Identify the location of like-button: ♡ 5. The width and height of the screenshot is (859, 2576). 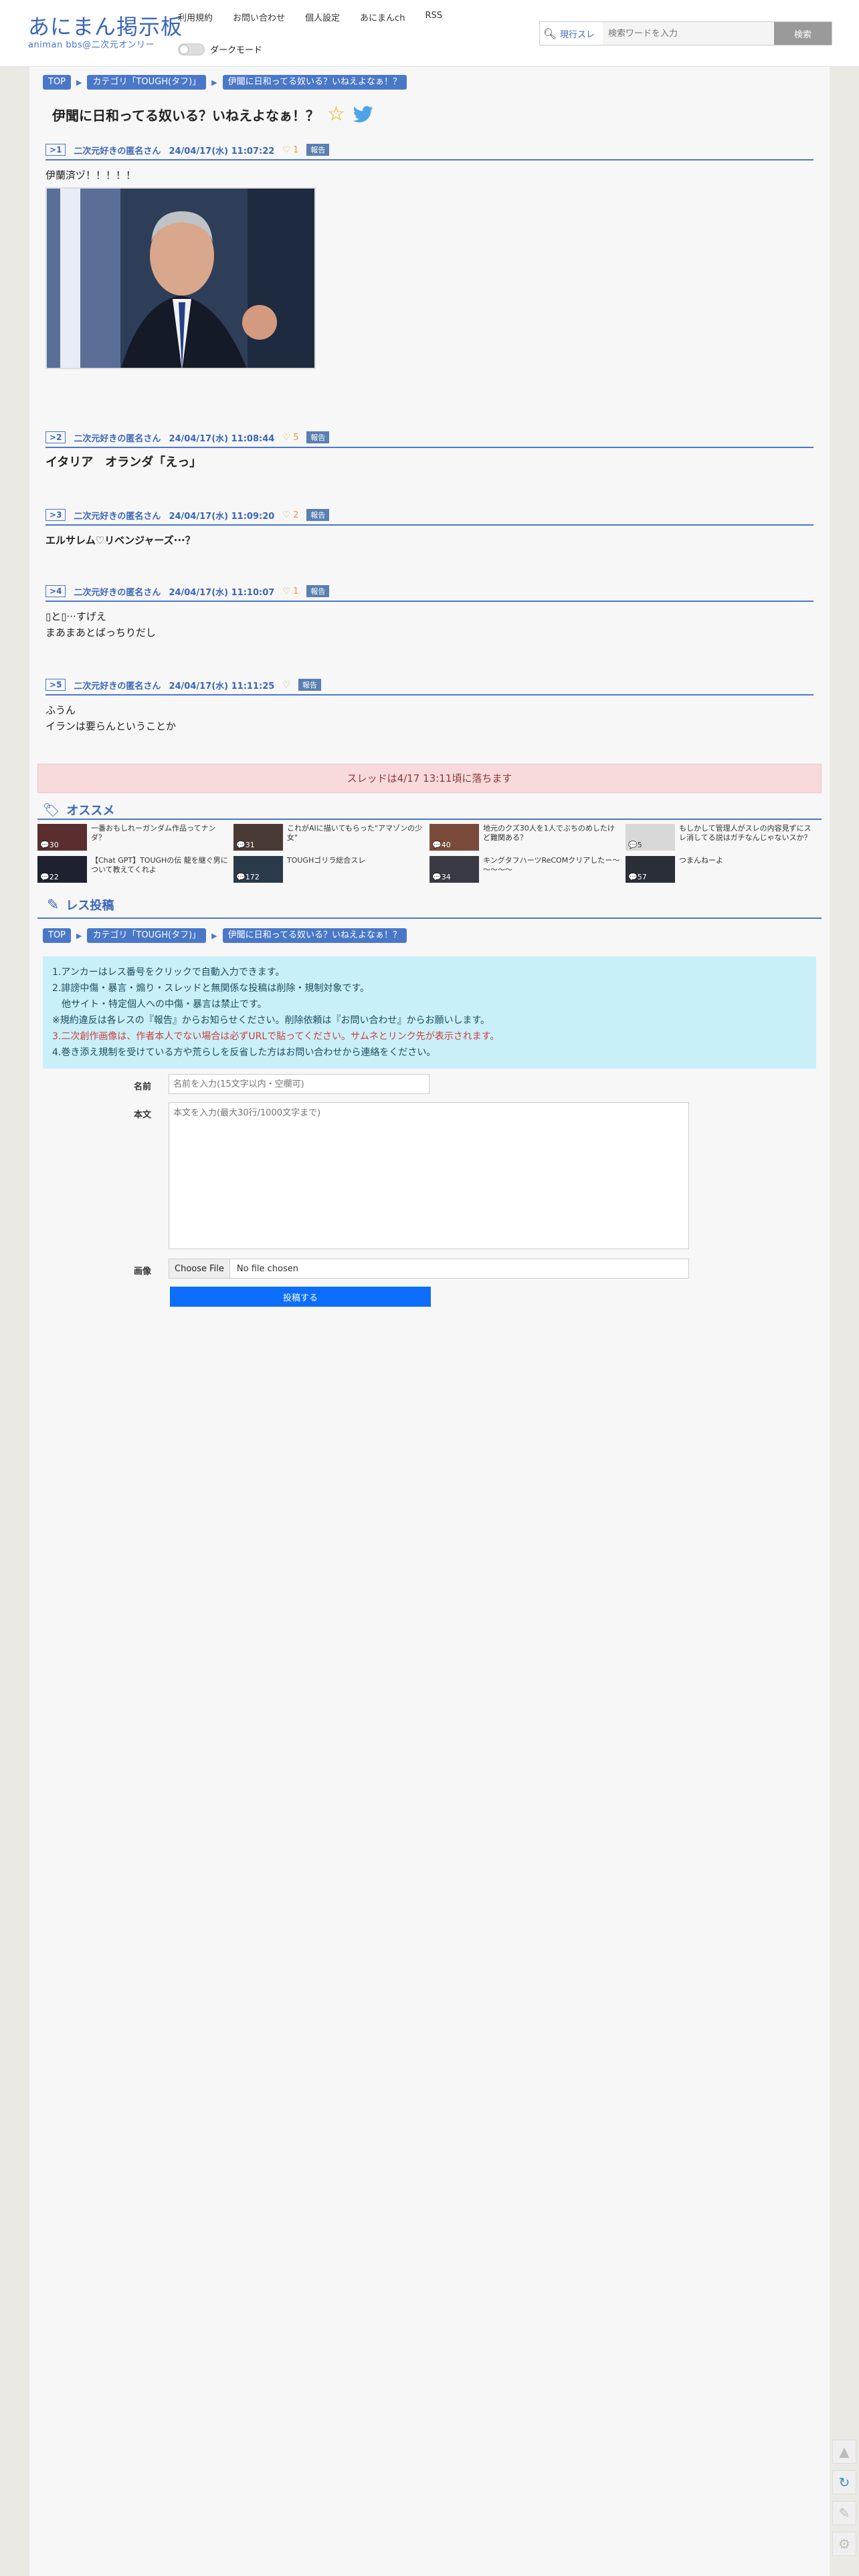
(290, 438).